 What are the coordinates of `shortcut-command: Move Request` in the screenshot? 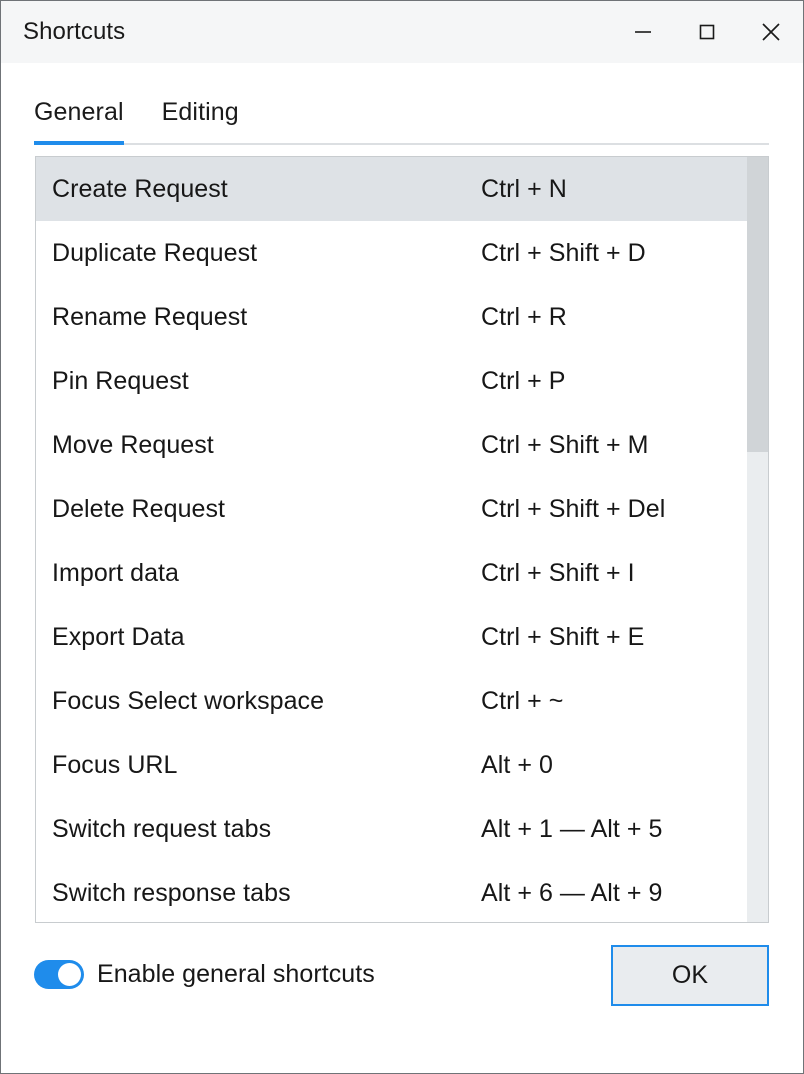 It's located at (133, 444).